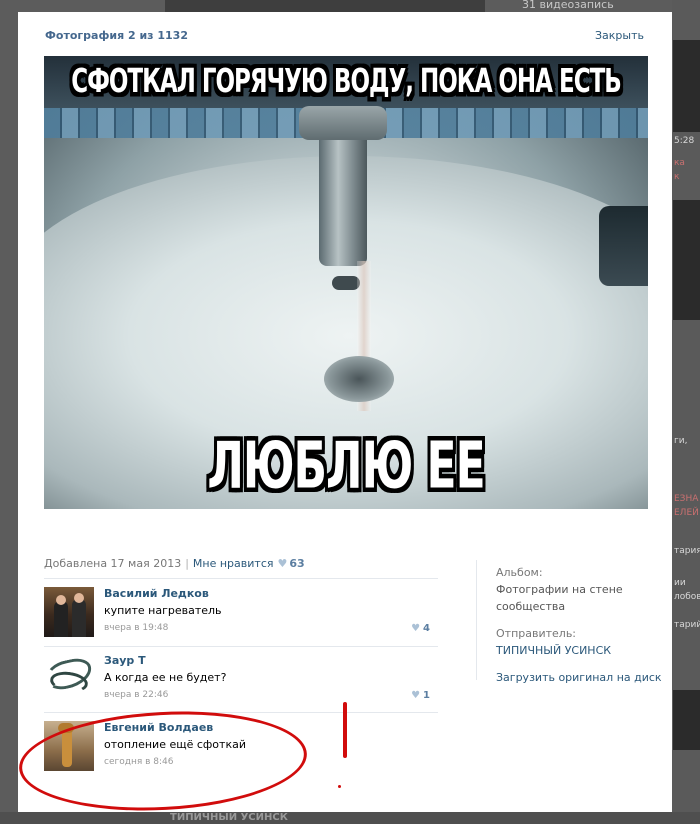  Describe the element at coordinates (684, 141) in the screenshot. I see `background-fragment-text: 5:28` at that location.